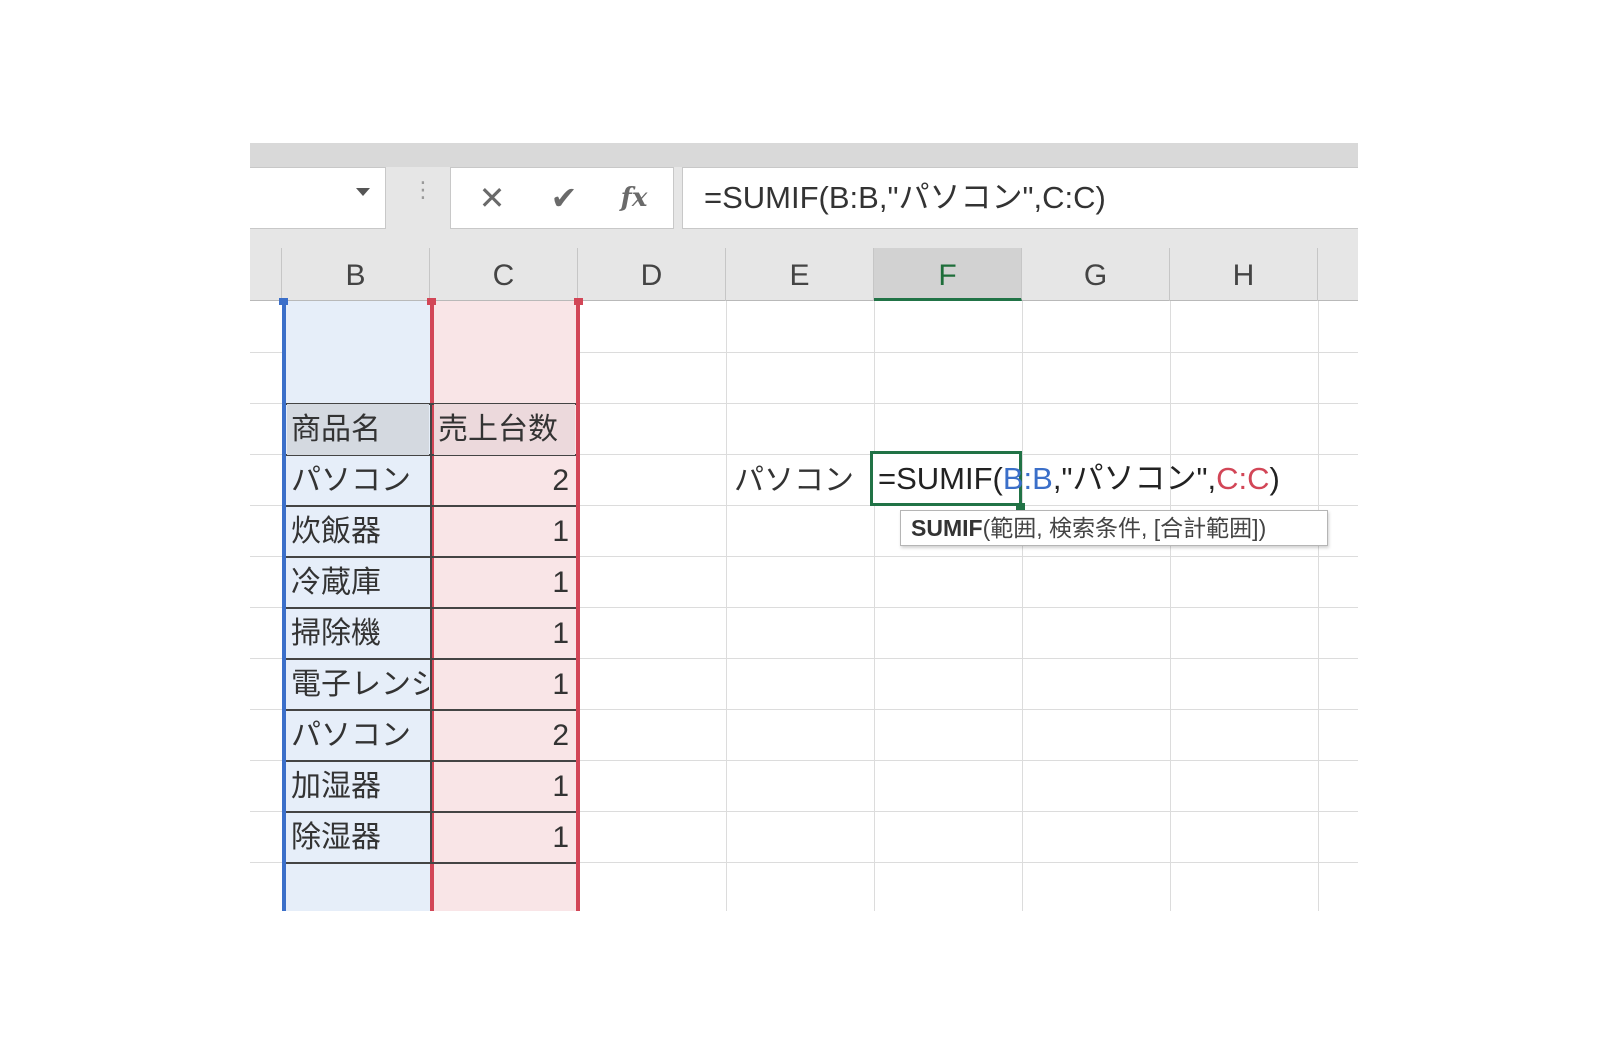 The image size is (1600, 1055). What do you see at coordinates (652, 274) in the screenshot?
I see `column-header-d: D` at bounding box center [652, 274].